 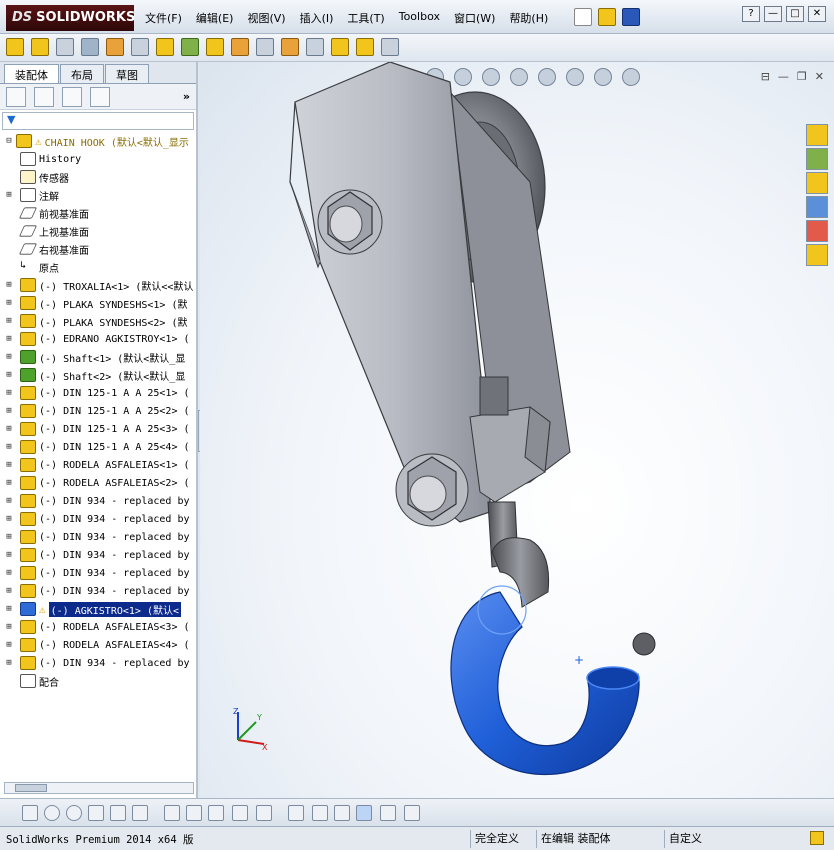 I want to click on show-hidden-icon, so click(x=165, y=47).